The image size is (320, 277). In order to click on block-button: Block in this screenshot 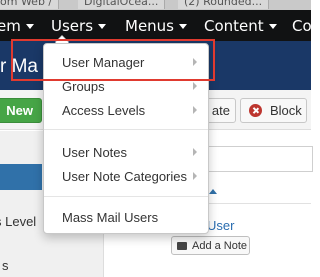, I will do `click(273, 110)`.